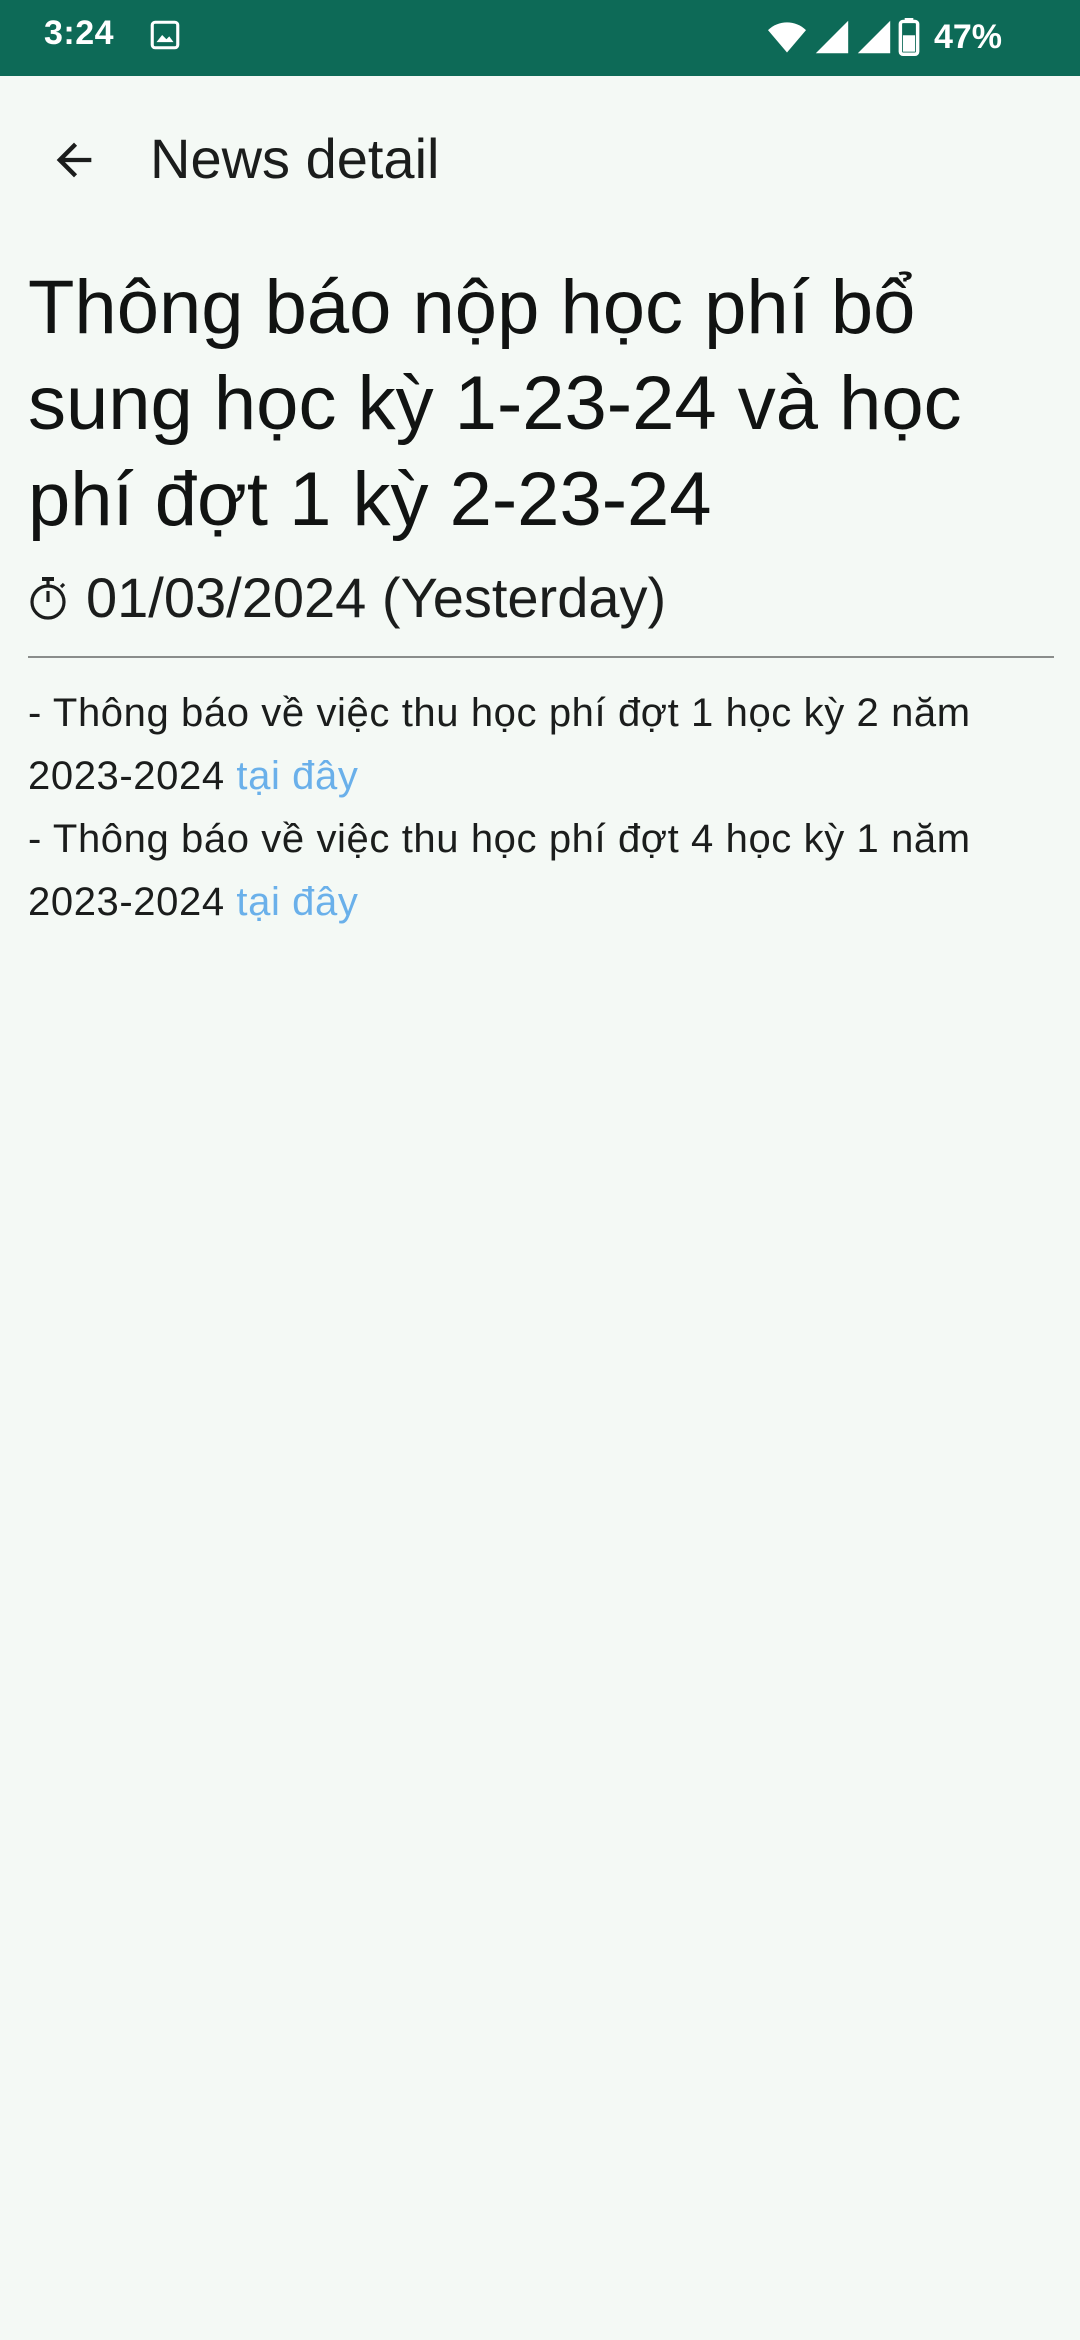  What do you see at coordinates (376, 597) in the screenshot?
I see `article-date: 01/03/2024 (Yesterday)` at bounding box center [376, 597].